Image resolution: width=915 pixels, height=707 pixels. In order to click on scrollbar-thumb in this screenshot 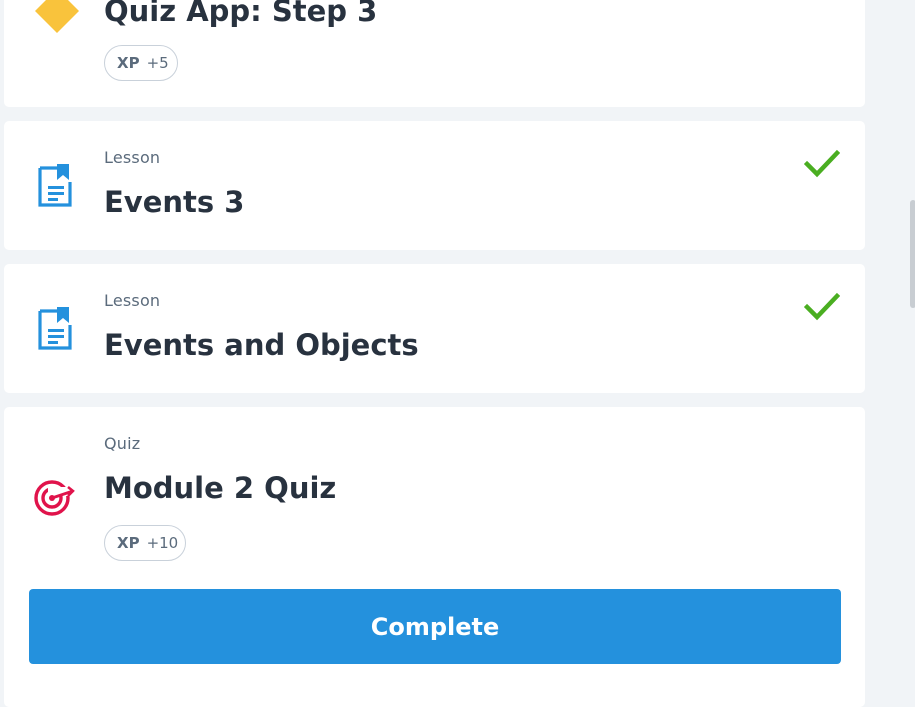, I will do `click(912, 254)`.